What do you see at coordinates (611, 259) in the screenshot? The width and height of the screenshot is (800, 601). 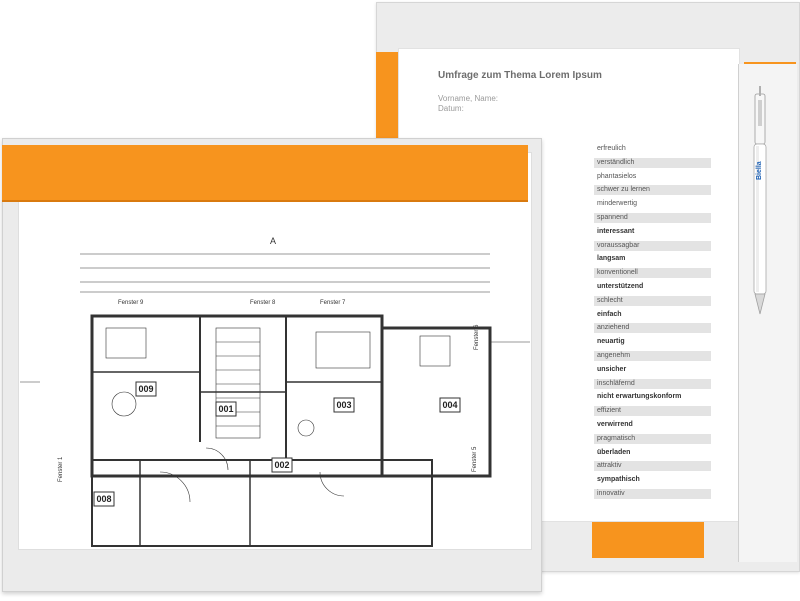 I see `survey-item: langsam` at bounding box center [611, 259].